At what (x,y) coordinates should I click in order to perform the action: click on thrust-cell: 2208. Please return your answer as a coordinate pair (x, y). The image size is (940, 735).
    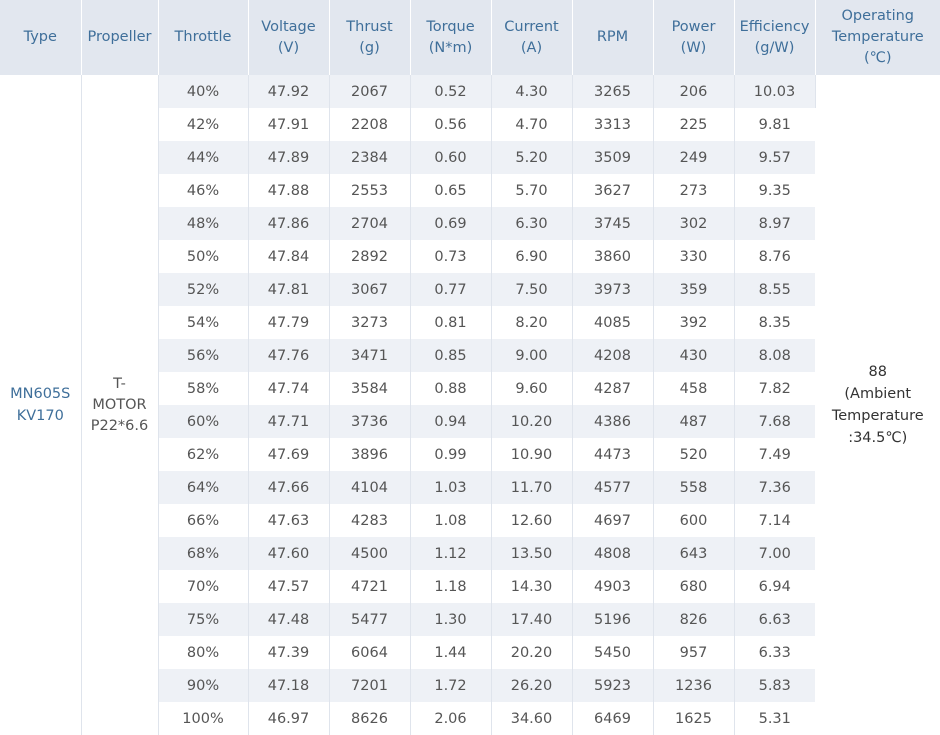
    Looking at the image, I should click on (370, 124).